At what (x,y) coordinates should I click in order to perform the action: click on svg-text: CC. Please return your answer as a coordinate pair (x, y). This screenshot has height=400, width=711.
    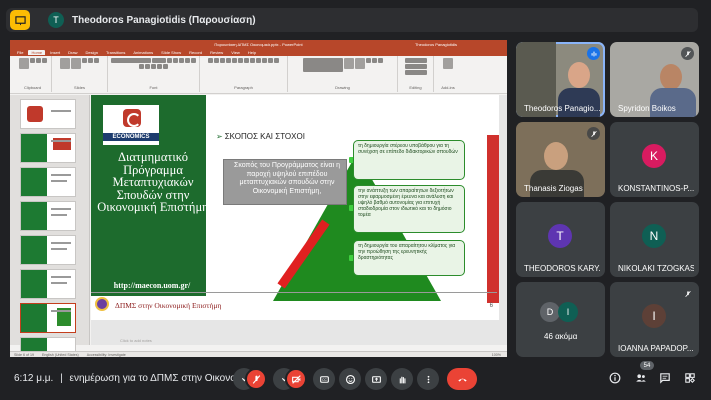
    Looking at the image, I should click on (324, 379).